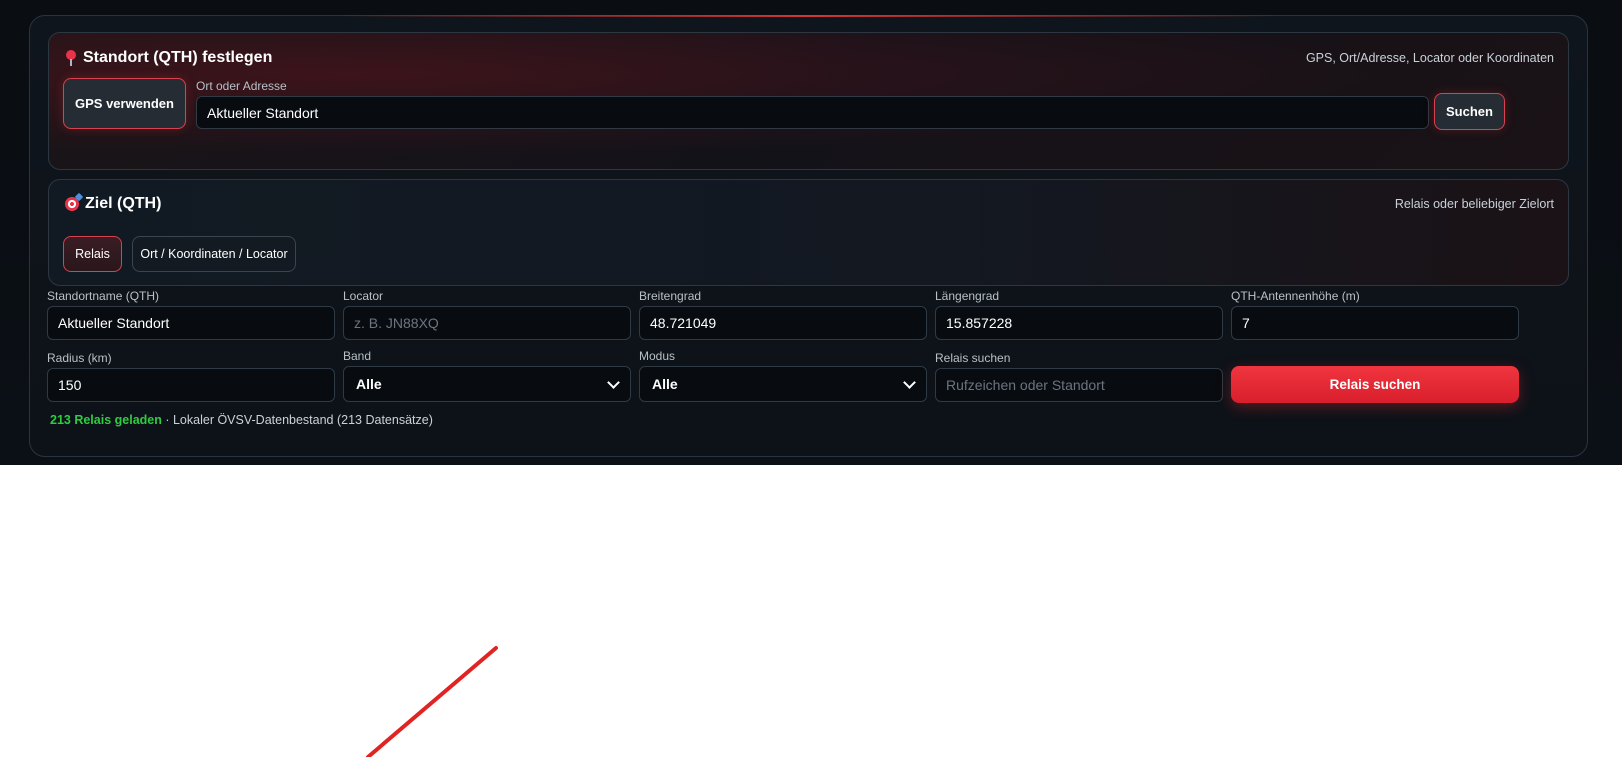  I want to click on band-label: Band, so click(357, 356).